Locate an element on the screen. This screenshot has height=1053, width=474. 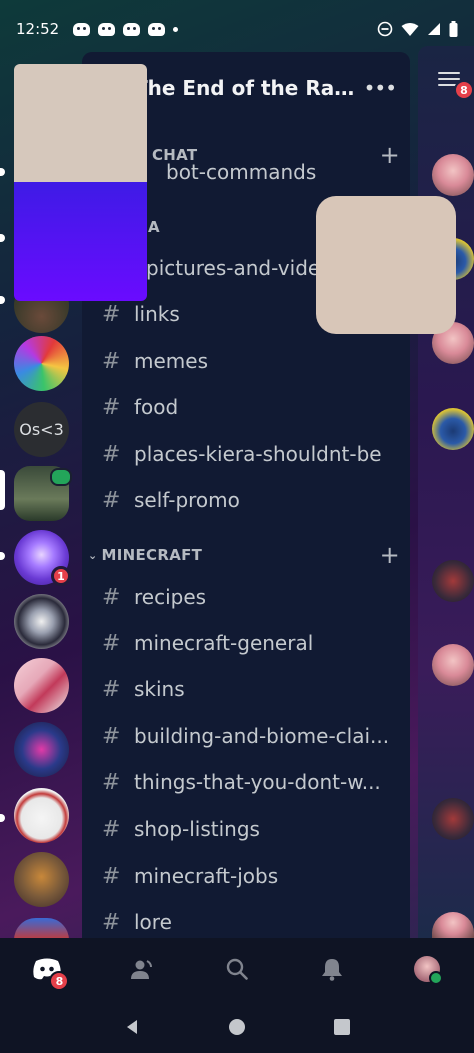
channel-name: pictures-and-vide is located at coordinates (233, 268).